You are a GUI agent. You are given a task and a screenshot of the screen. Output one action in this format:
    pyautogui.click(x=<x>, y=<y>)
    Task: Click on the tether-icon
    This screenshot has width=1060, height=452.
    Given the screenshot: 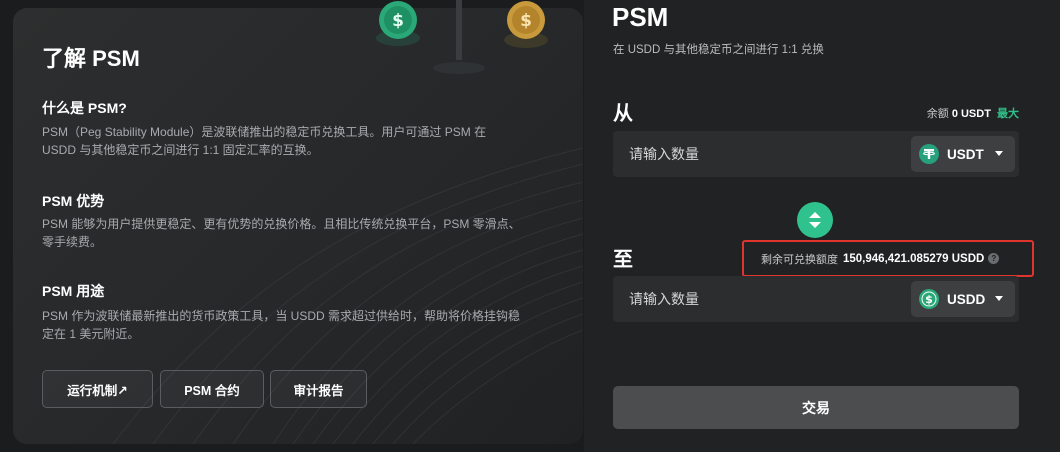 What is the action you would take?
    pyautogui.click(x=929, y=154)
    